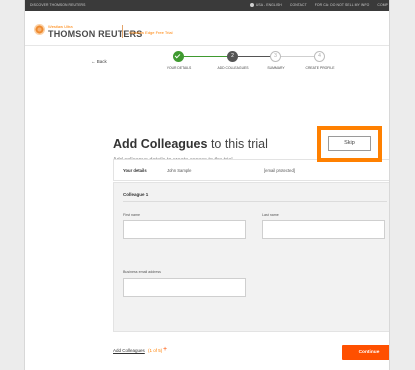  Describe the element at coordinates (142, 272) in the screenshot. I see `email-label: Business email address` at that location.